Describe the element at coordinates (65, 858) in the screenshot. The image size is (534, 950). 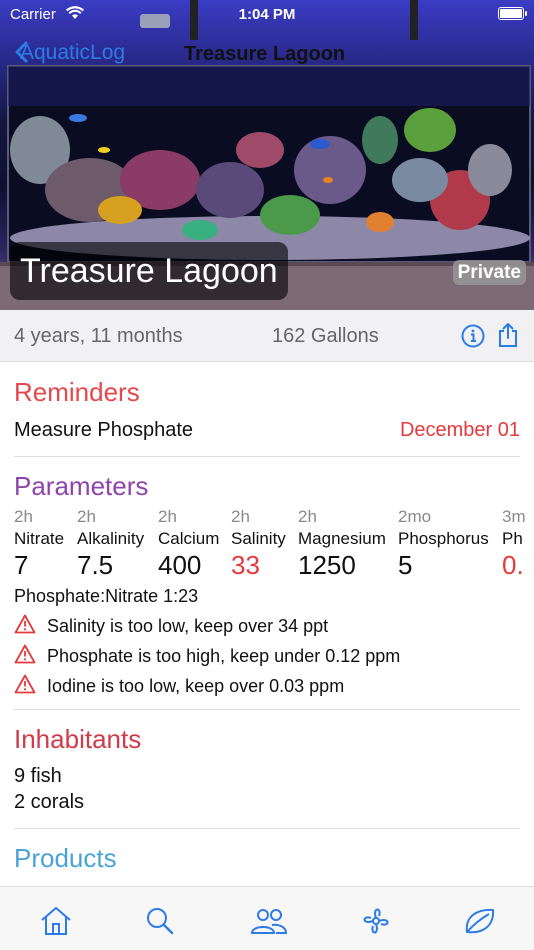
I see `products-title: Products` at that location.